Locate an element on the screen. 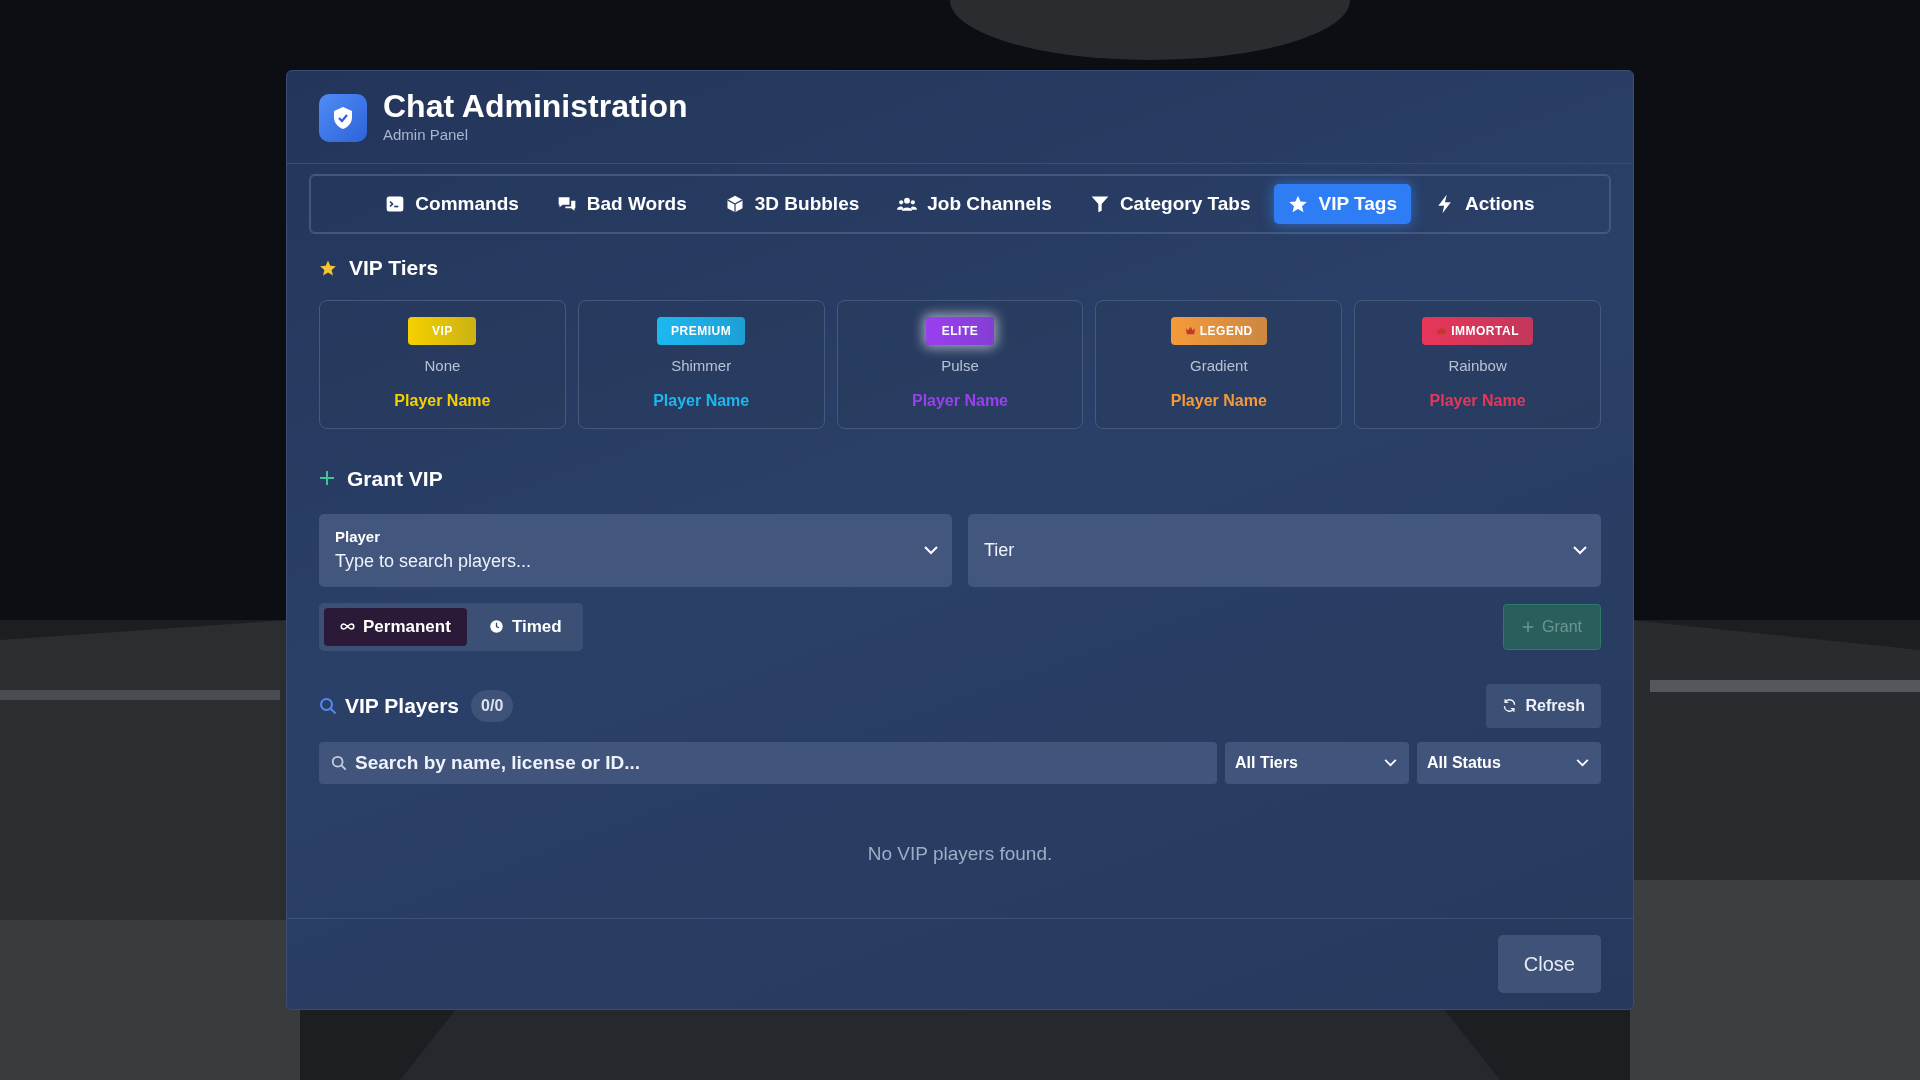  shield-icon is located at coordinates (343, 117).